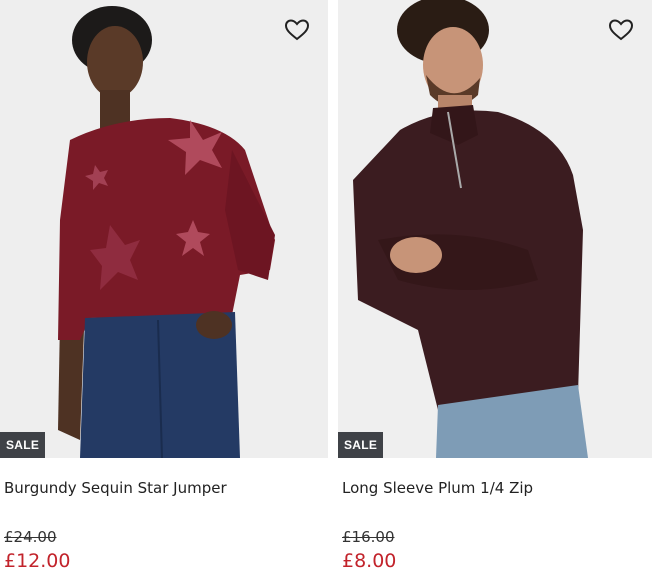 This screenshot has width=652, height=580. Describe the element at coordinates (30, 537) in the screenshot. I see `was-price: £24.00` at that location.